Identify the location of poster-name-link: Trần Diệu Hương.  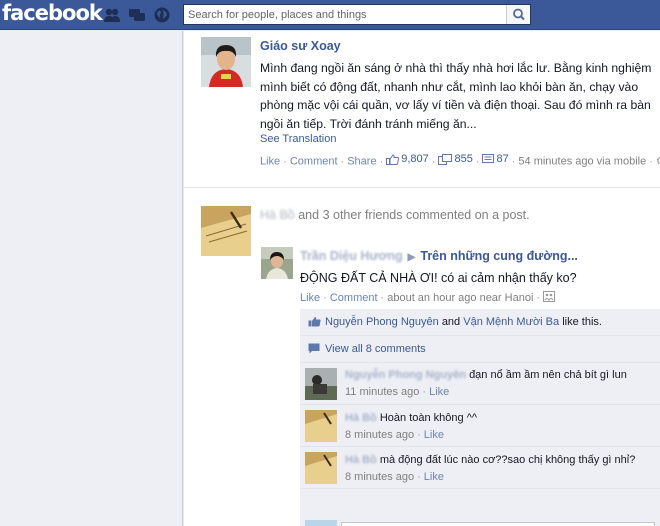
(351, 256).